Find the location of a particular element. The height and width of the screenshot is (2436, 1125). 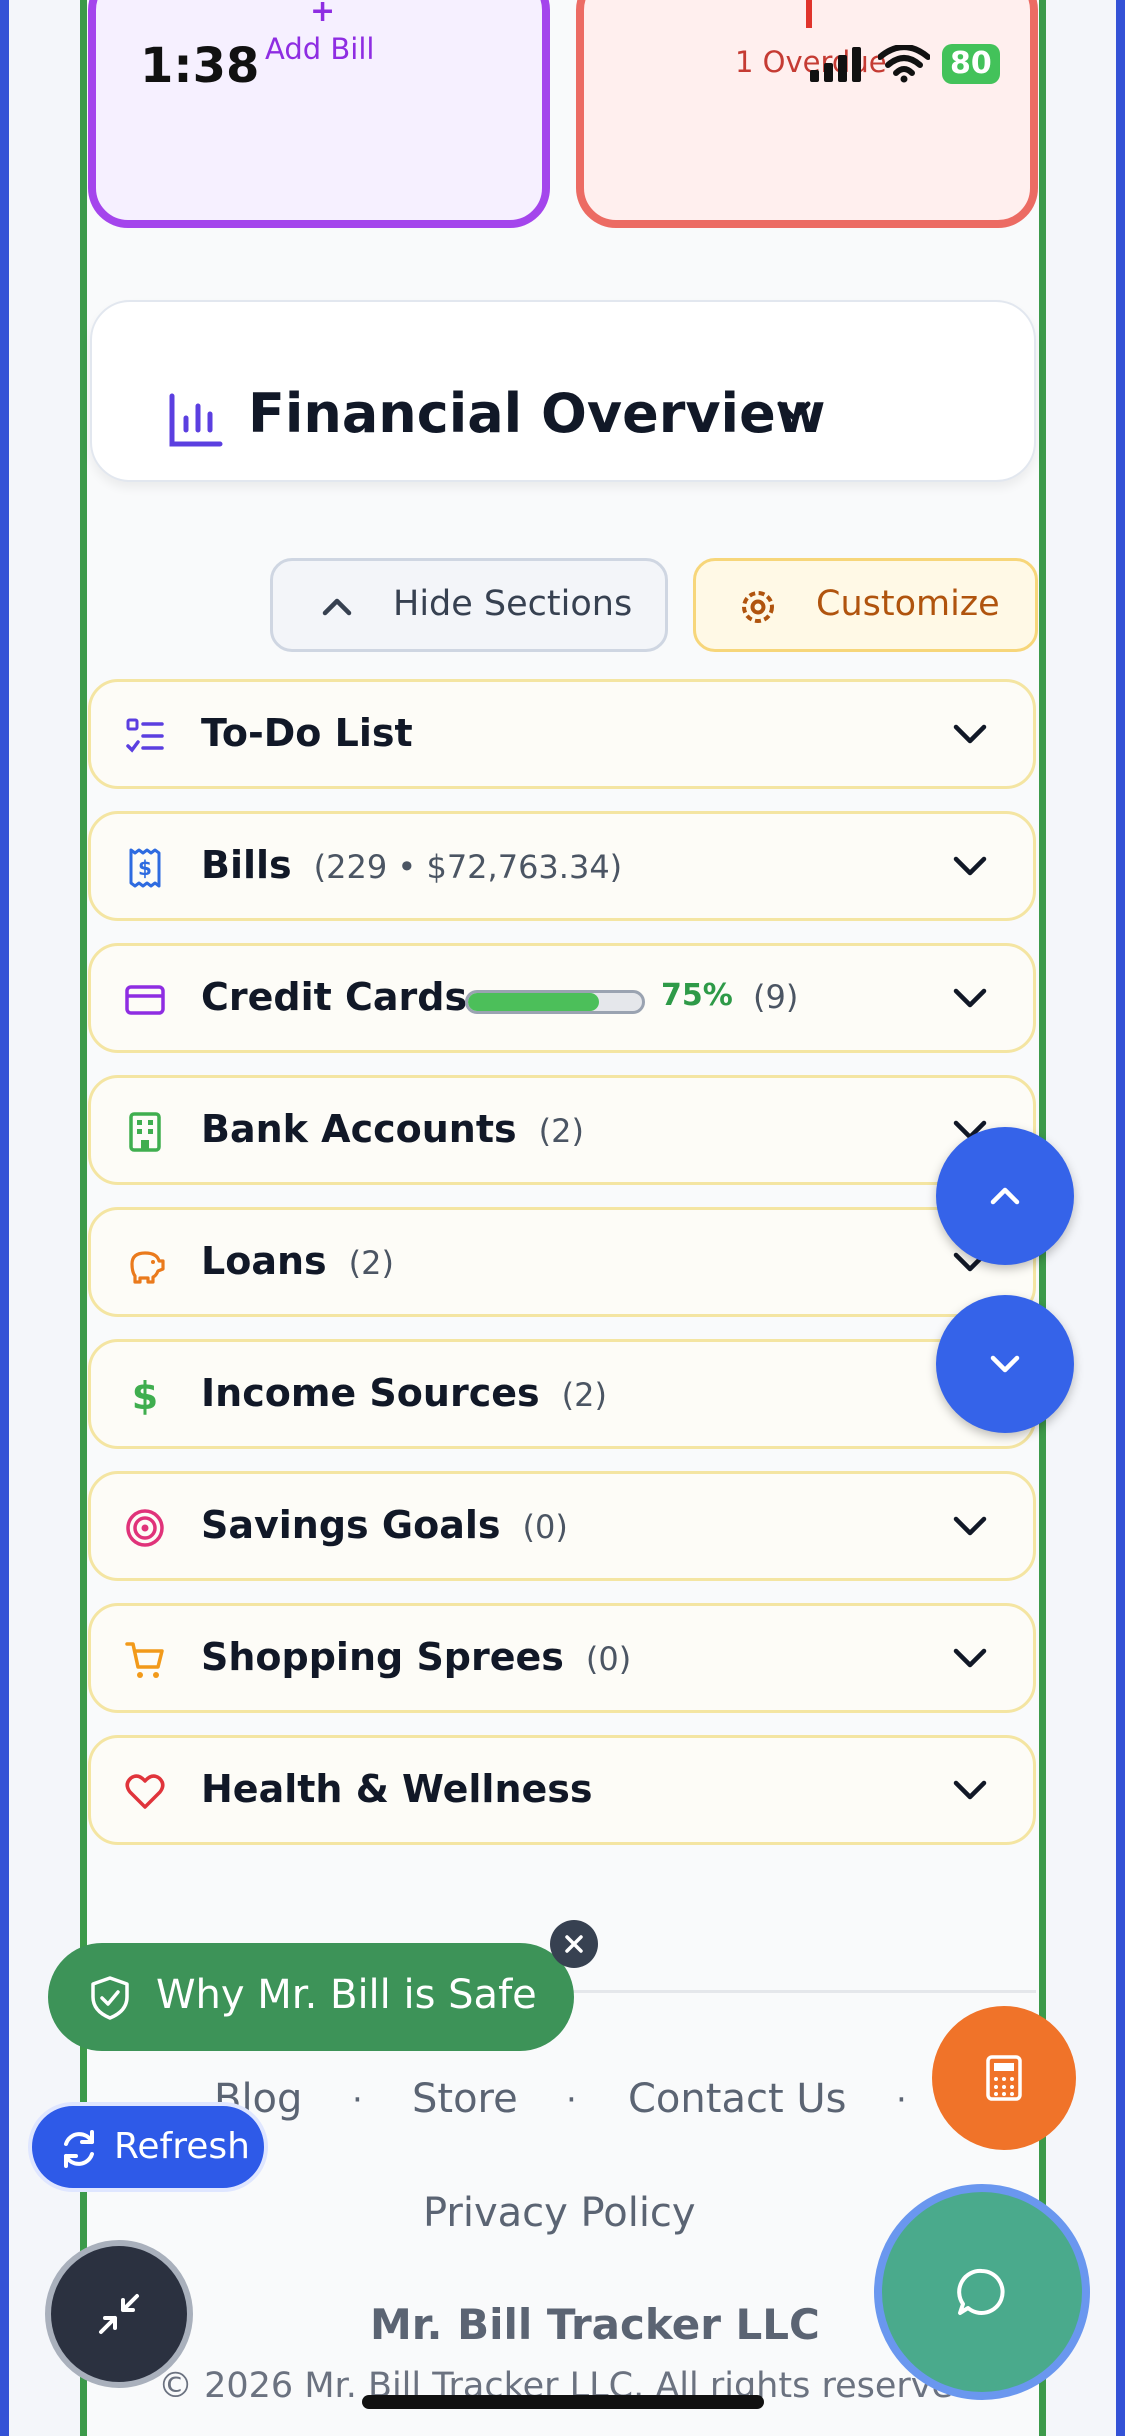

section-health-wellness: Health & Wellness is located at coordinates (562, 1790).